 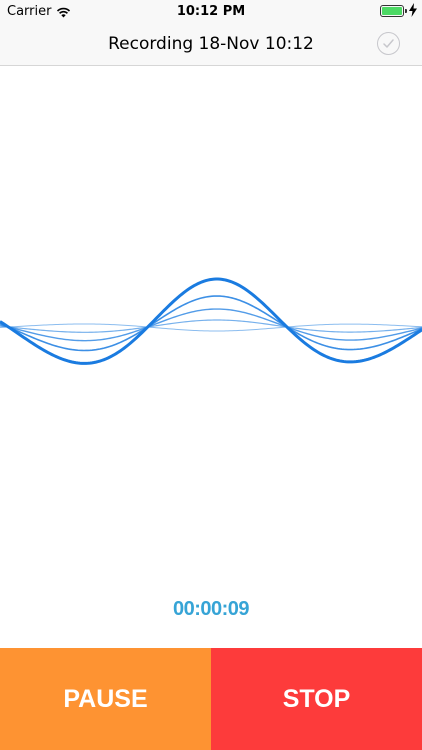 I want to click on battery-icon, so click(x=392, y=11).